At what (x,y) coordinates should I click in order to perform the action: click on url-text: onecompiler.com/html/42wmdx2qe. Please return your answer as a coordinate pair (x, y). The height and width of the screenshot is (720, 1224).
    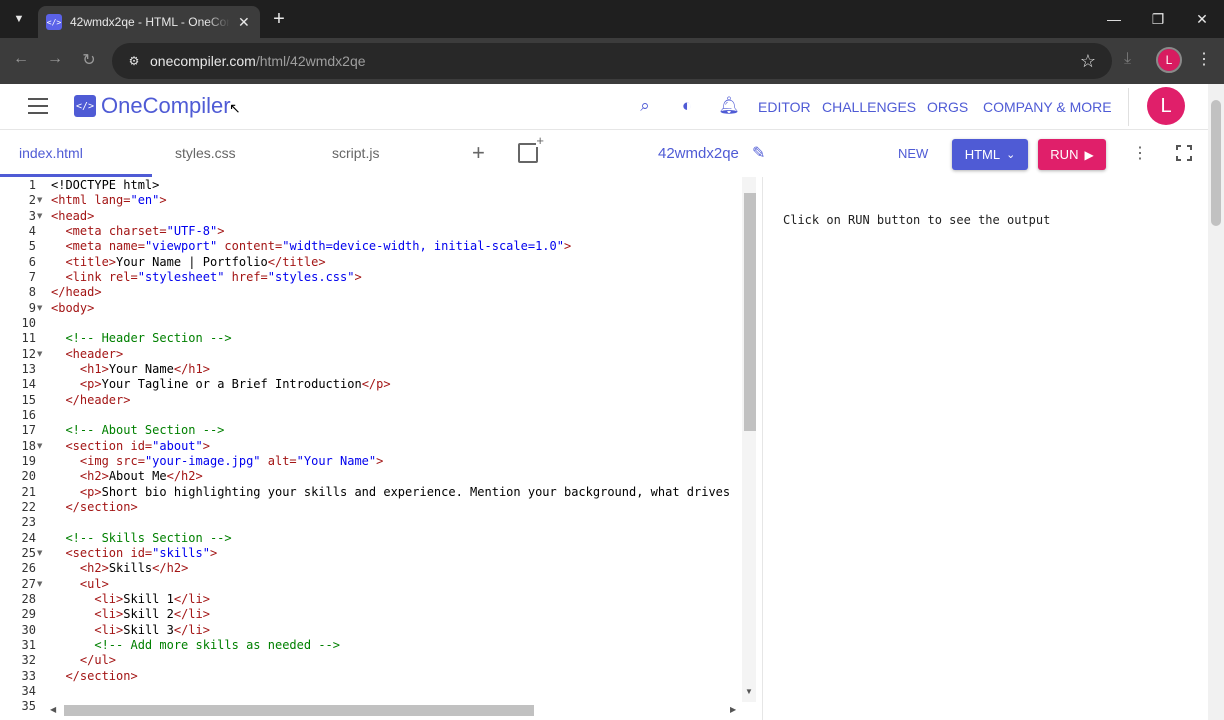
    Looking at the image, I should click on (258, 61).